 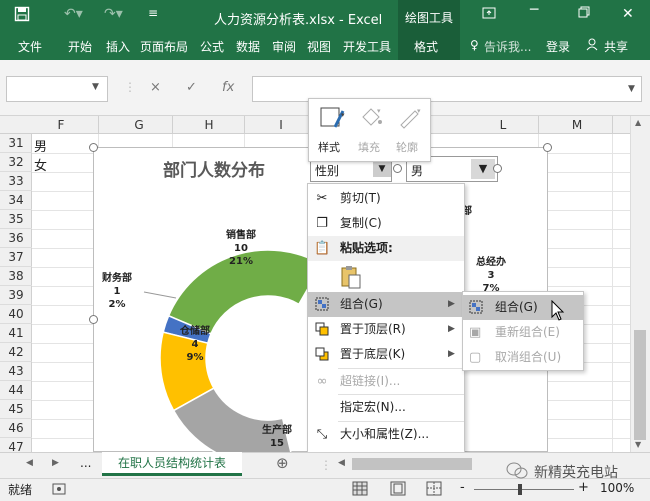 I want to click on macro-record-icon, so click(x=59, y=490).